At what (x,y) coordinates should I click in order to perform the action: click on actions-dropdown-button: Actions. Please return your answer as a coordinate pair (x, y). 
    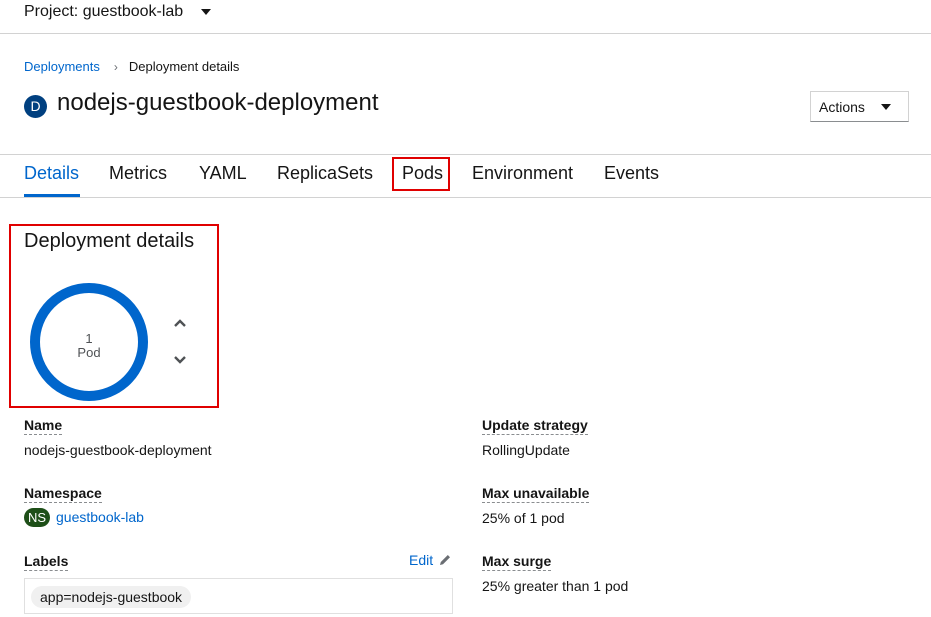
    Looking at the image, I should click on (859, 106).